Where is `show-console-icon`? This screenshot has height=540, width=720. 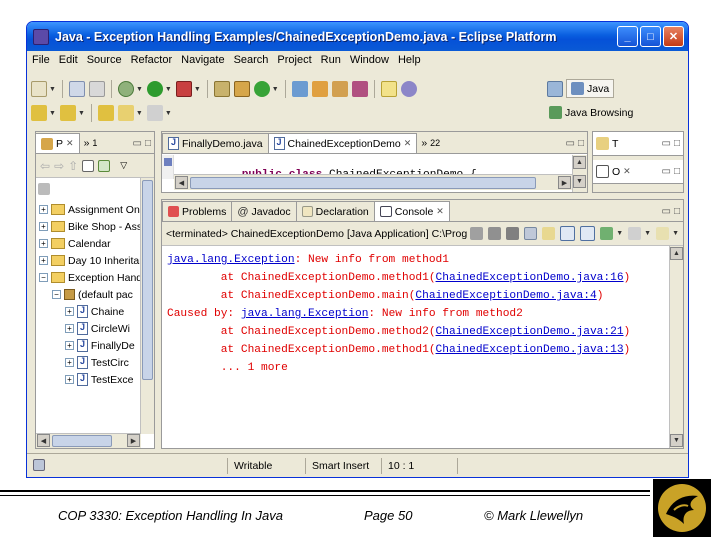
show-console-icon is located at coordinates (568, 233).